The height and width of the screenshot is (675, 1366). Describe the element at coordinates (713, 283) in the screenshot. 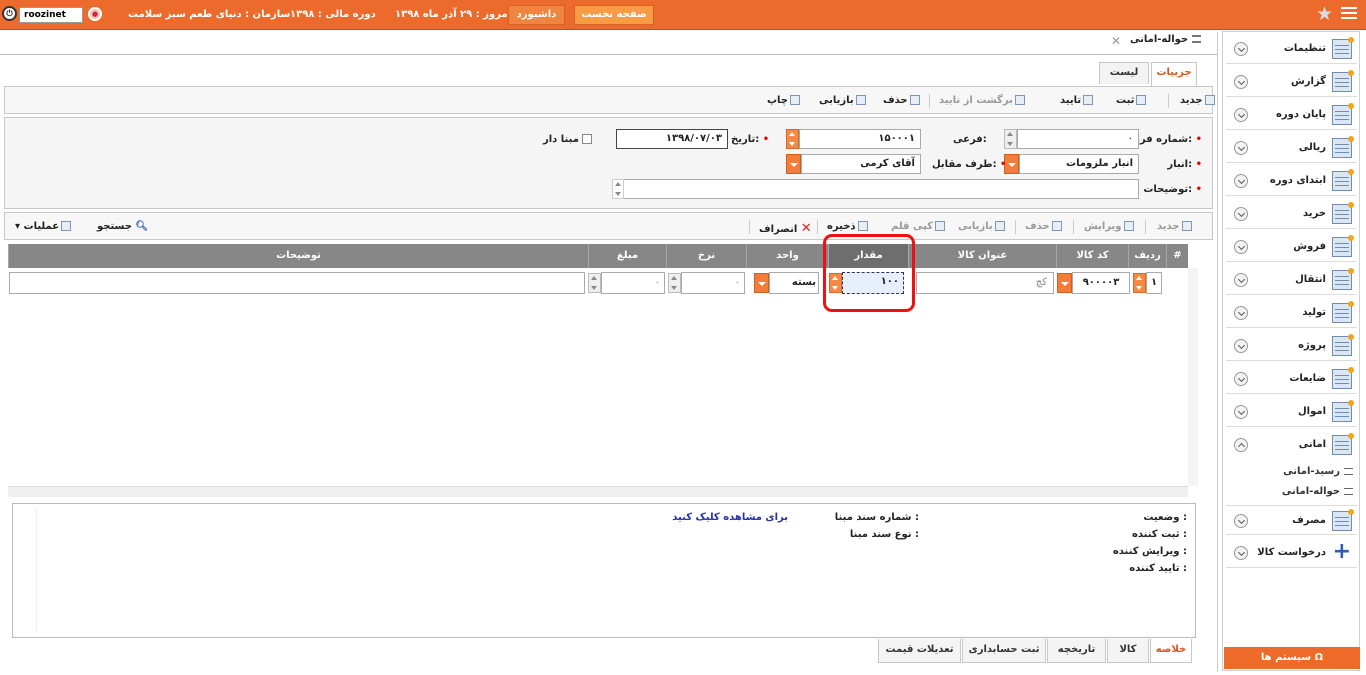

I see `cell-rate: ۰` at that location.